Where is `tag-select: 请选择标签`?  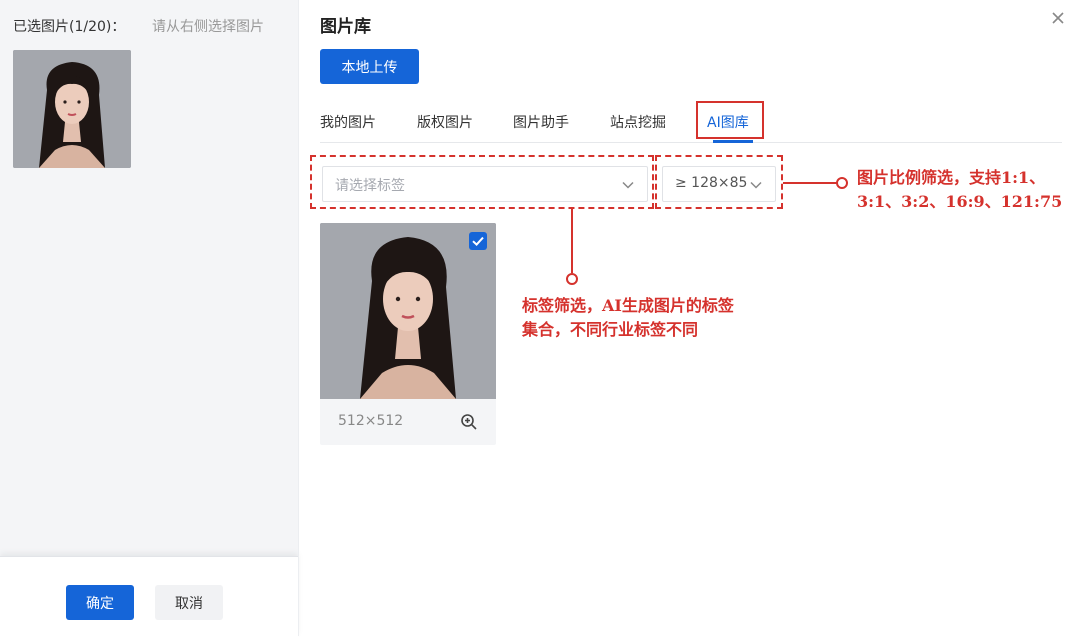 tag-select: 请选择标签 is located at coordinates (485, 184).